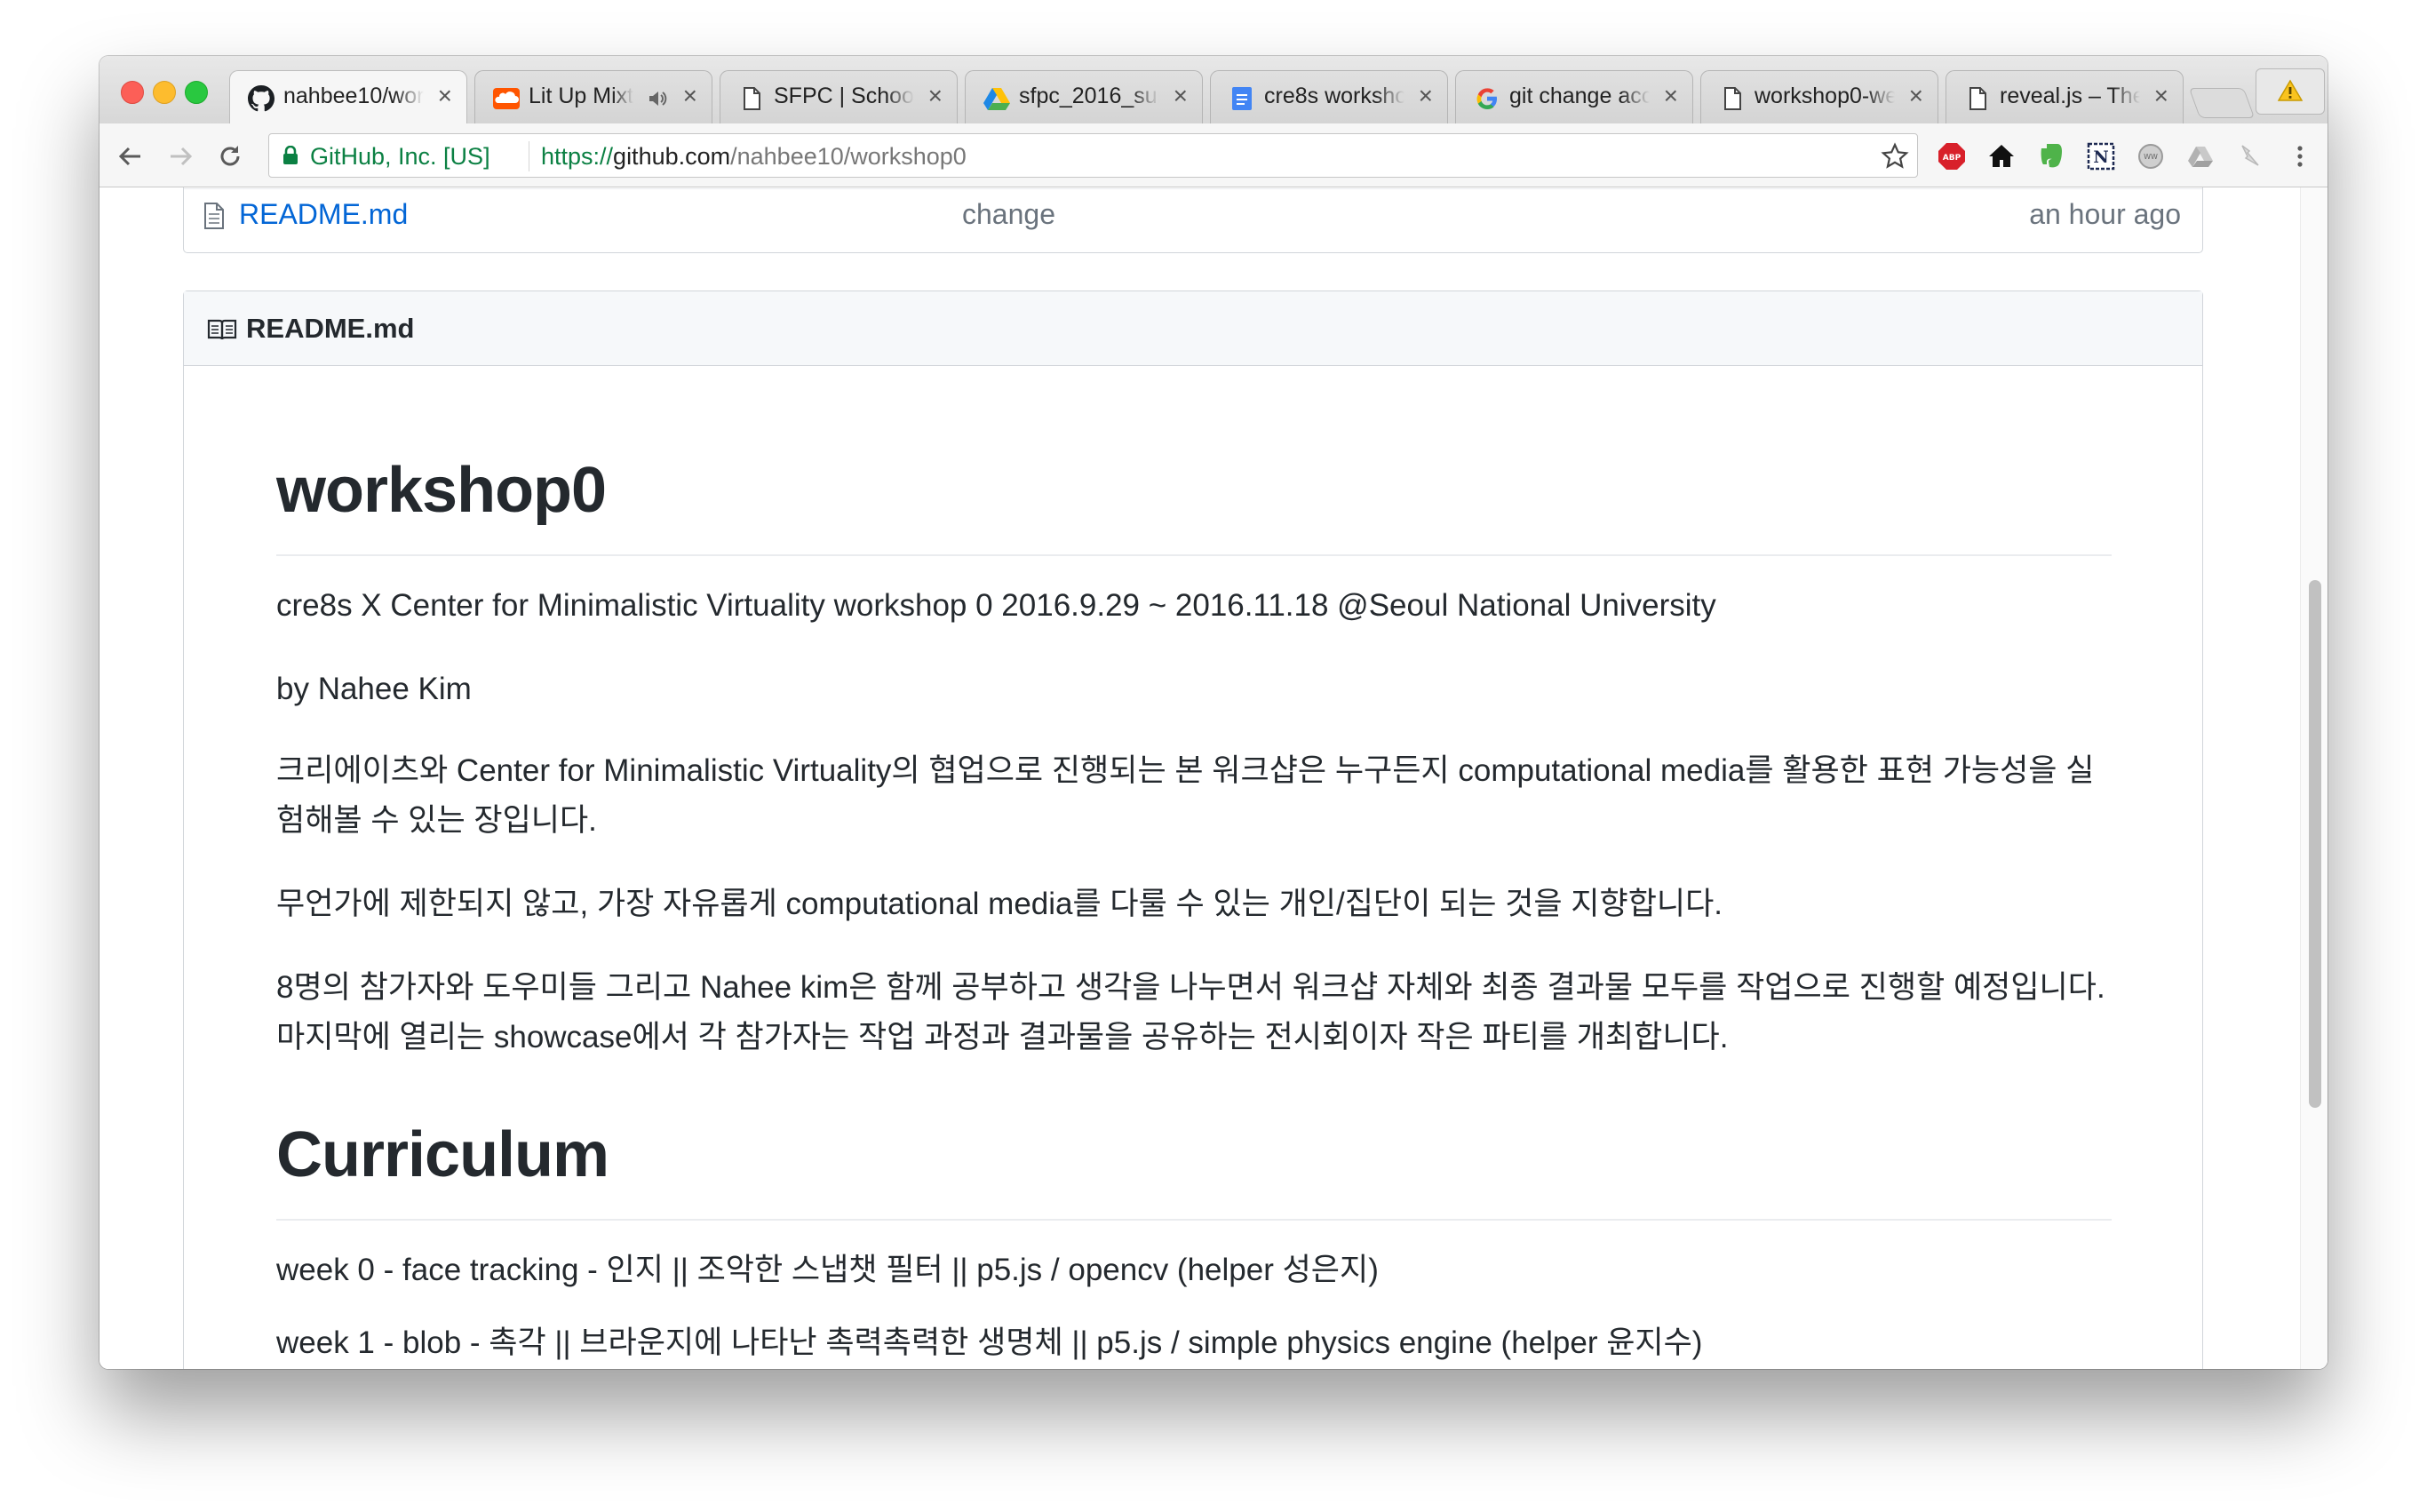  I want to click on scrollbar-thumb, so click(2315, 844).